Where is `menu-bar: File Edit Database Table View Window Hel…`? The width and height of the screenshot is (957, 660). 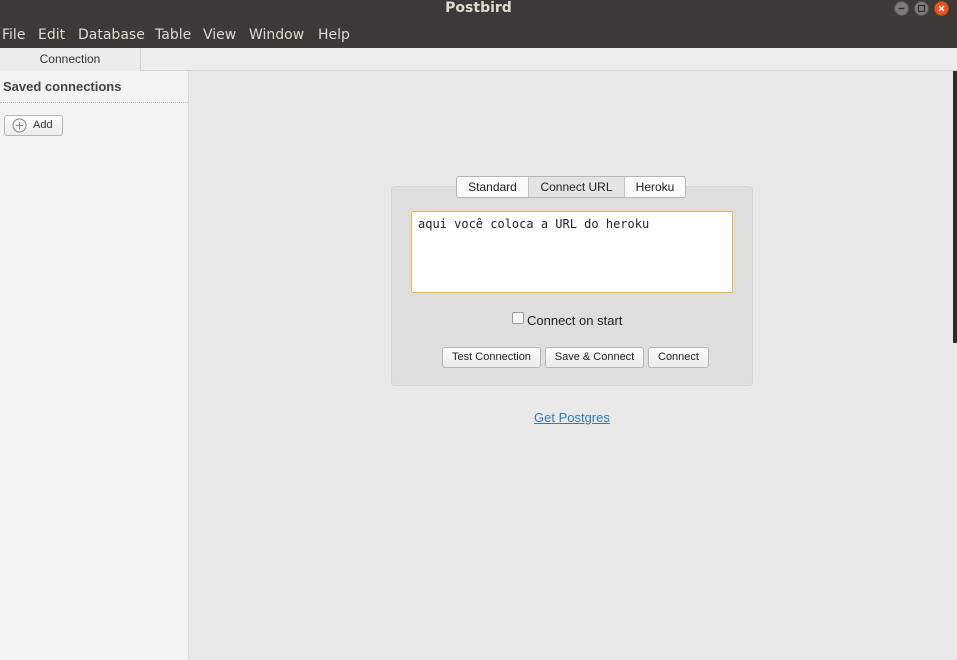
menu-bar: File Edit Database Table View Window Hel… is located at coordinates (478, 33).